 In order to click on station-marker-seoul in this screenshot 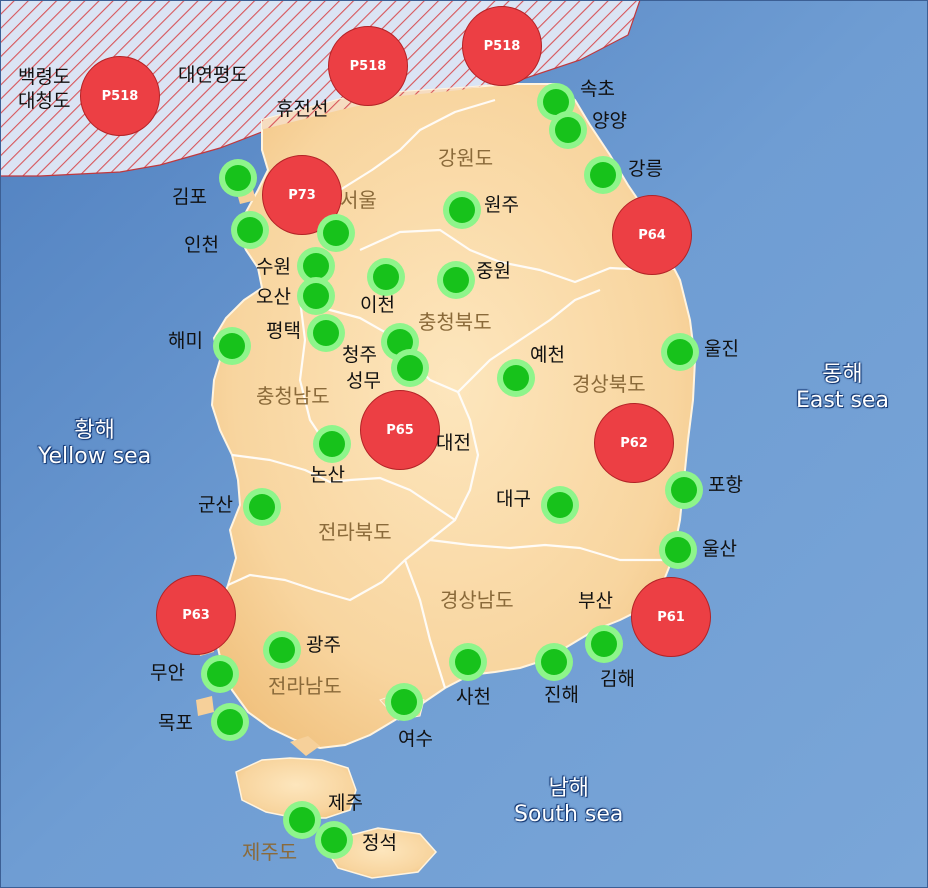, I will do `click(336, 233)`.